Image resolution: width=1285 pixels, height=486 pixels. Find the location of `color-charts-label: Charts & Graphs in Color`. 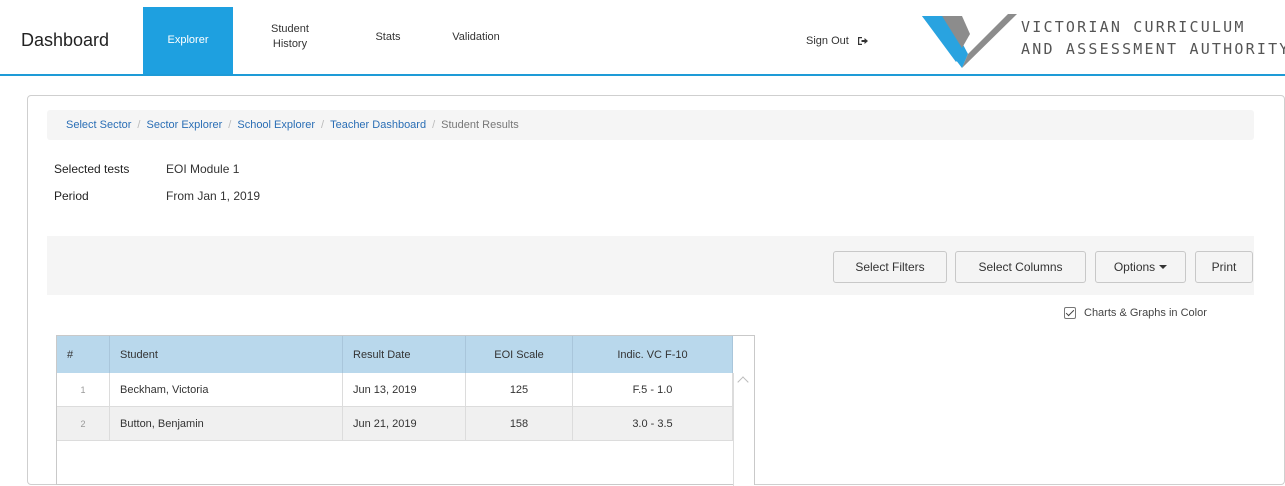

color-charts-label: Charts & Graphs in Color is located at coordinates (1145, 313).